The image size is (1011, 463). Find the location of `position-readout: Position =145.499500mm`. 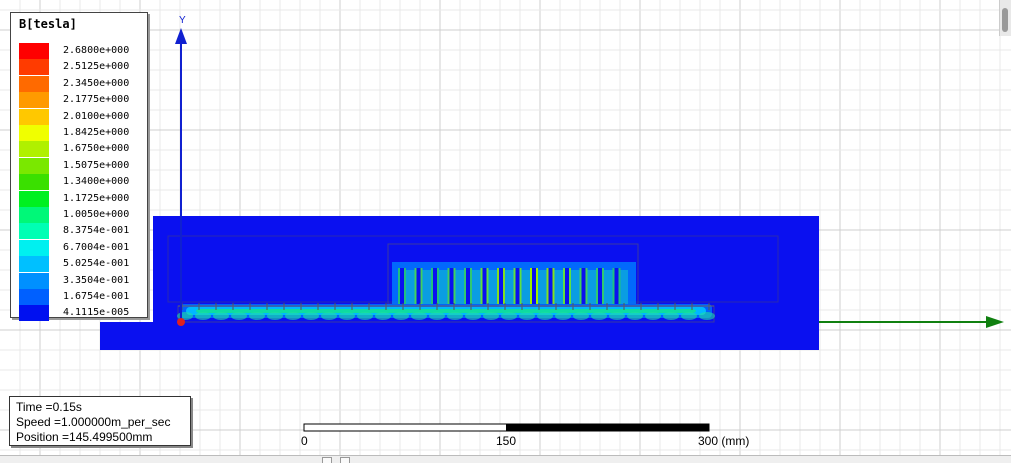

position-readout: Position =145.499500mm is located at coordinates (84, 437).